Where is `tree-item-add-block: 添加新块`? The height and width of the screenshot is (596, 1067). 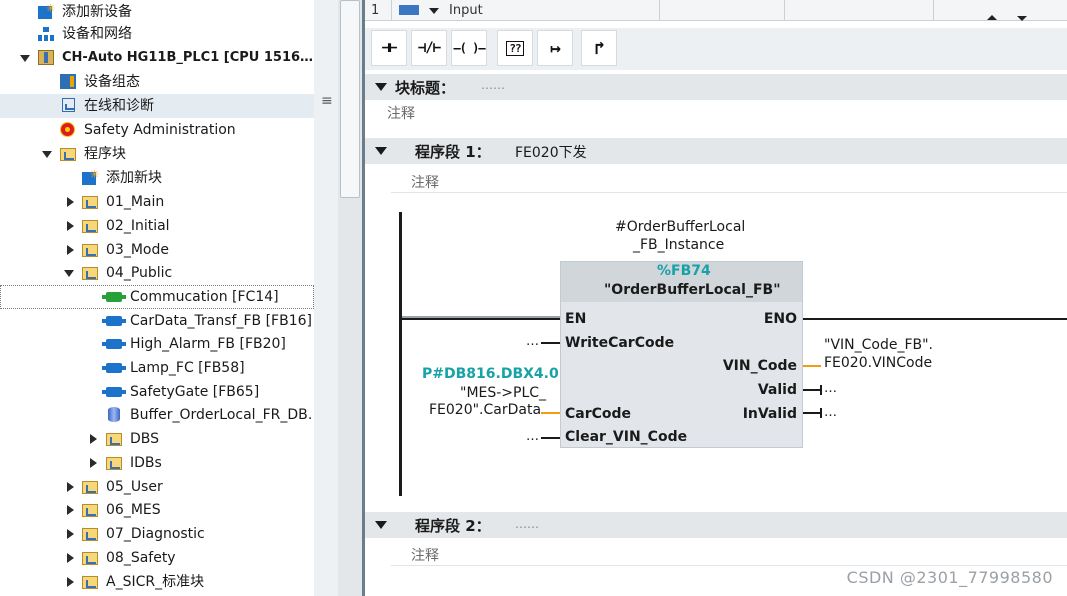 tree-item-add-block: 添加新块 is located at coordinates (157, 176).